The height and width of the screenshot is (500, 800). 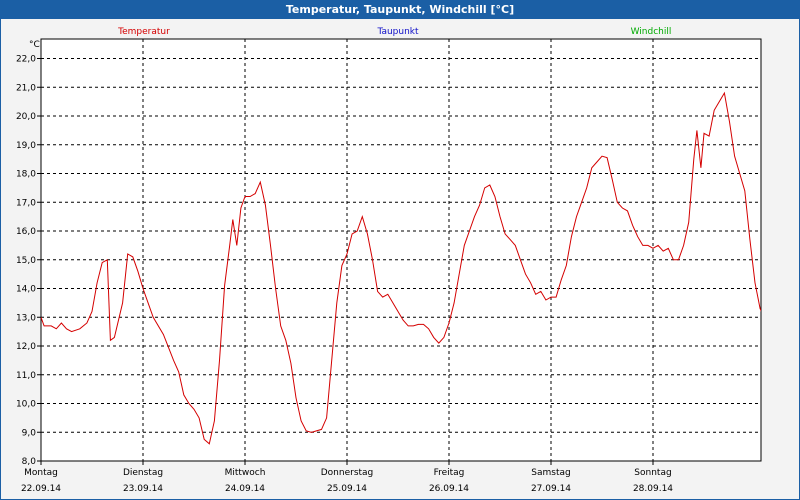 What do you see at coordinates (651, 32) in the screenshot?
I see `legend-item: Windchill` at bounding box center [651, 32].